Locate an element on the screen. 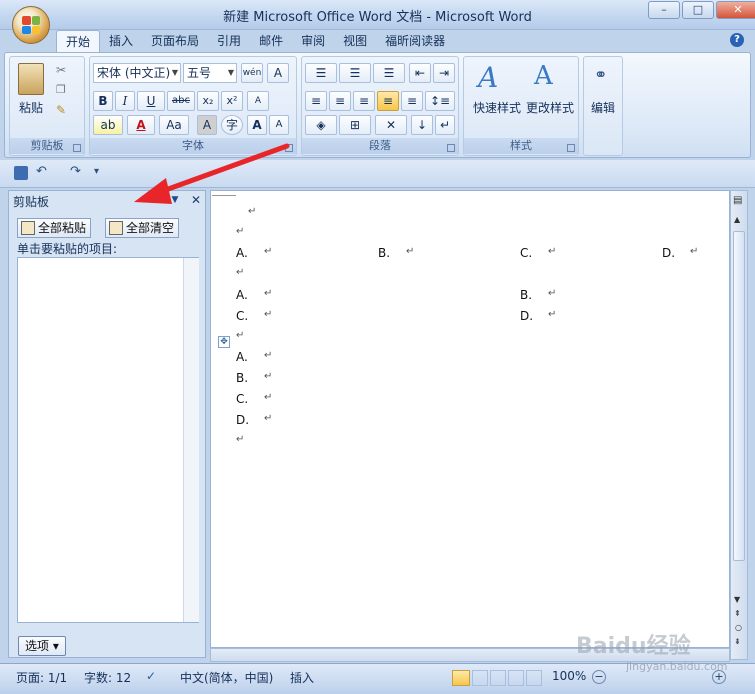 Image resolution: width=755 pixels, height=694 pixels. align-left-button: ≡ is located at coordinates (316, 101).